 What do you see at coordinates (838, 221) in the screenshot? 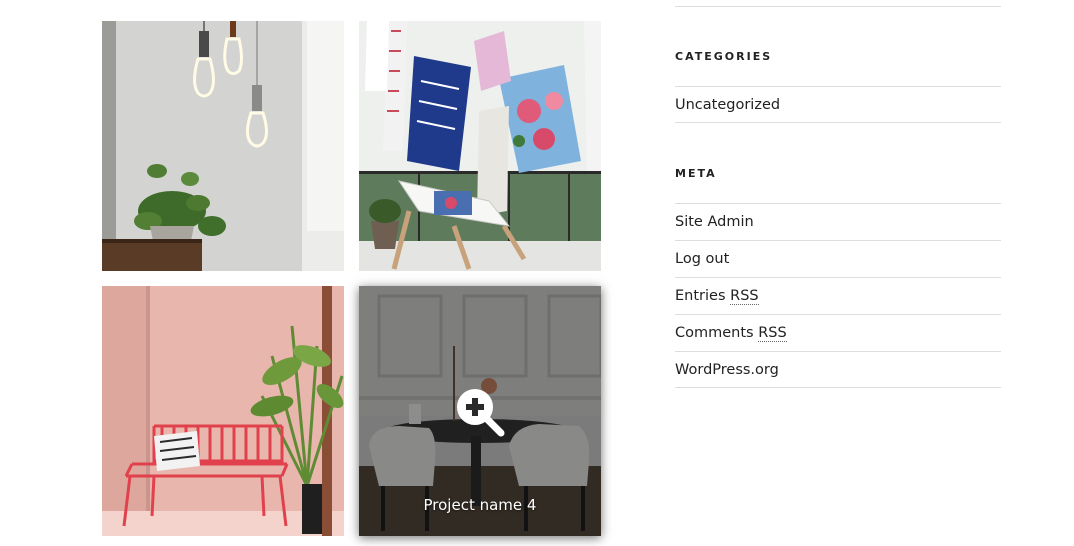
I see `list-item: Site Admin` at bounding box center [838, 221].